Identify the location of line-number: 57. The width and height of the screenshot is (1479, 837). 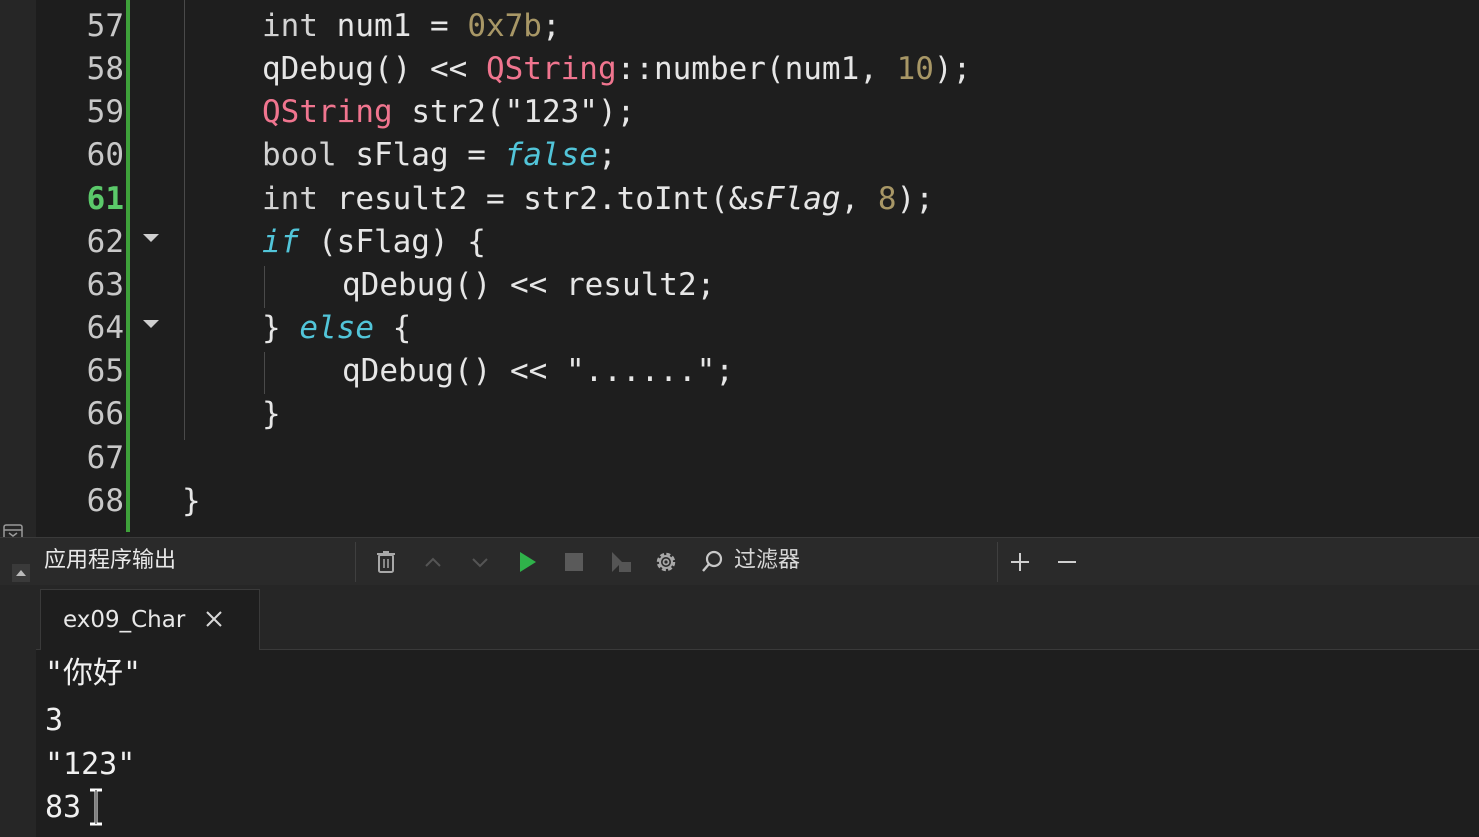
(105, 26).